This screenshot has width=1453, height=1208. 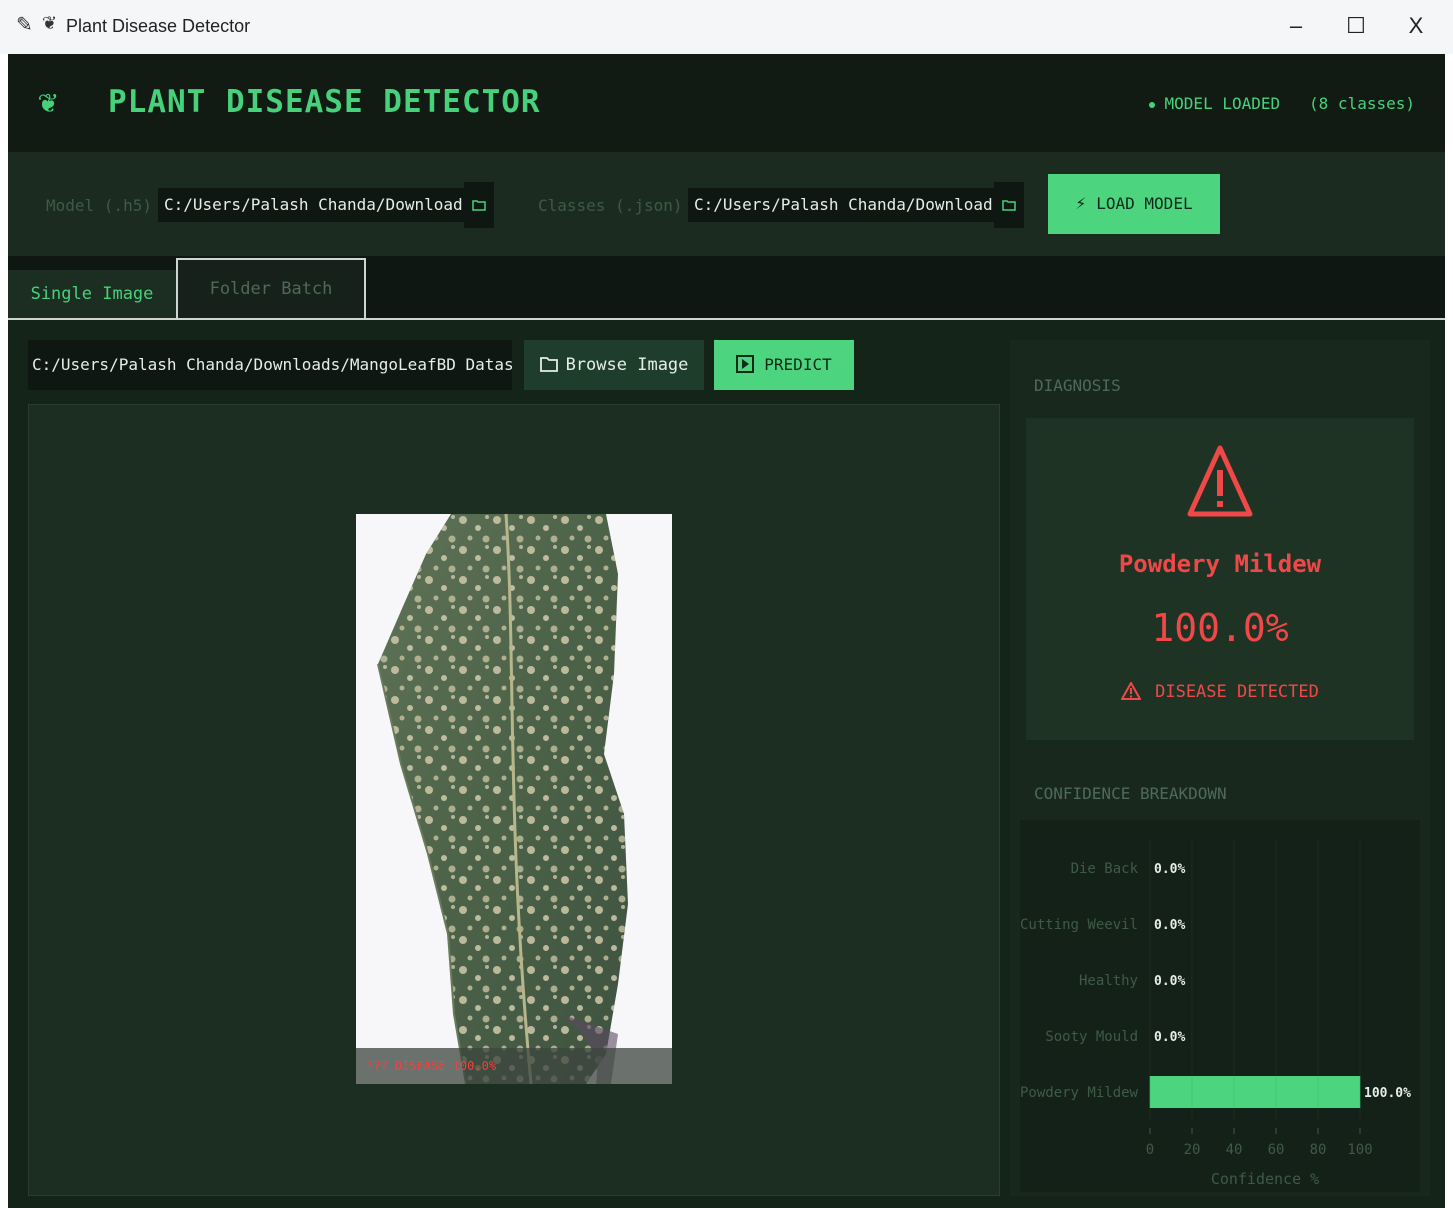 I want to click on leaf-logo-icon: ❦, so click(x=48, y=101).